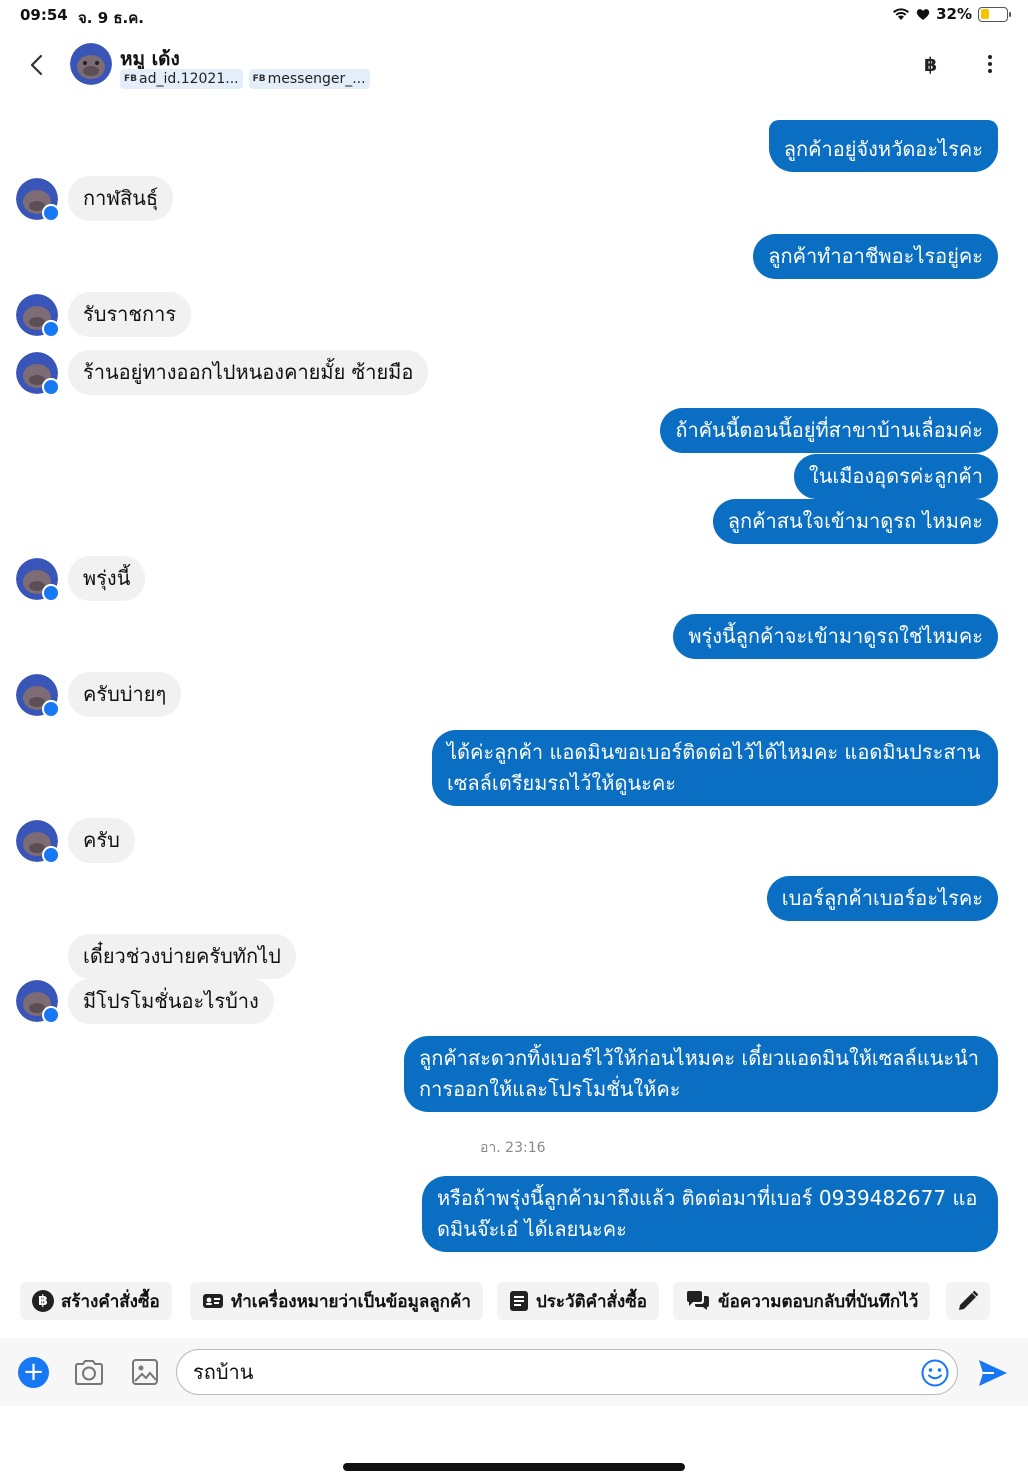 The width and height of the screenshot is (1028, 1480). Describe the element at coordinates (121, 198) in the screenshot. I see `incoming-message: กาฬสินธุ์` at that location.